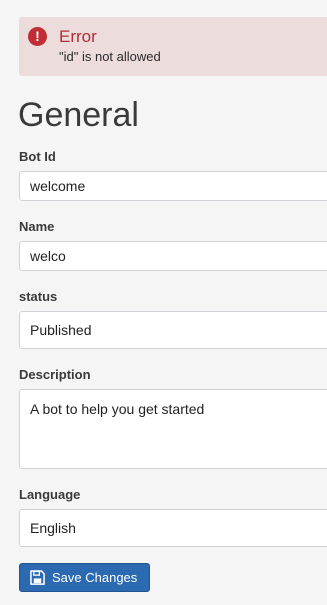  Describe the element at coordinates (173, 528) in the screenshot. I see `language-select: English` at that location.